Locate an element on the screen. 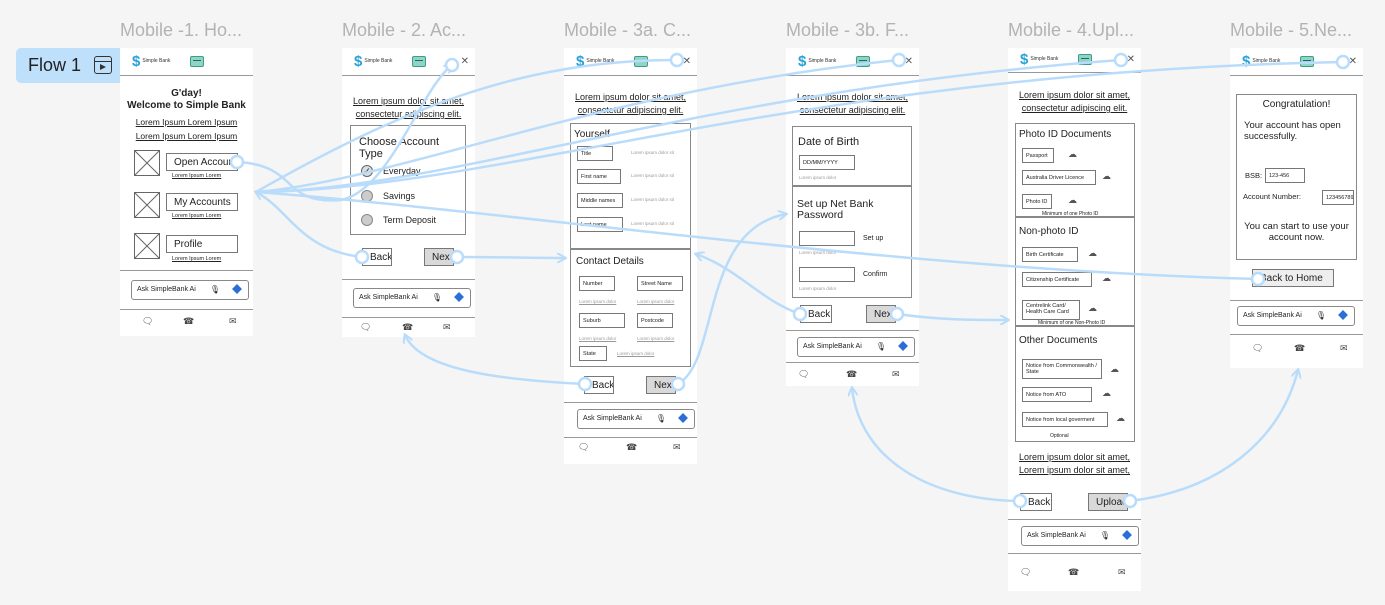 This screenshot has width=1385, height=605. password-confirm-input is located at coordinates (827, 274).